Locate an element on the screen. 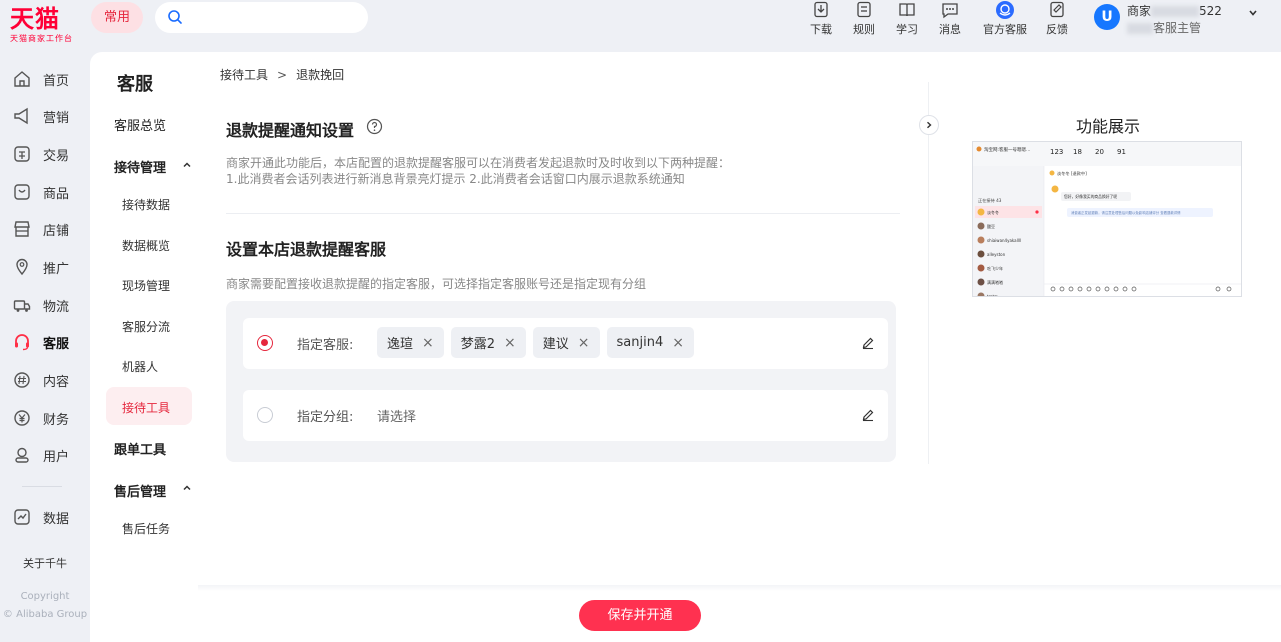  preview-contact: shiaiwan4yakallll is located at coordinates (1004, 240).